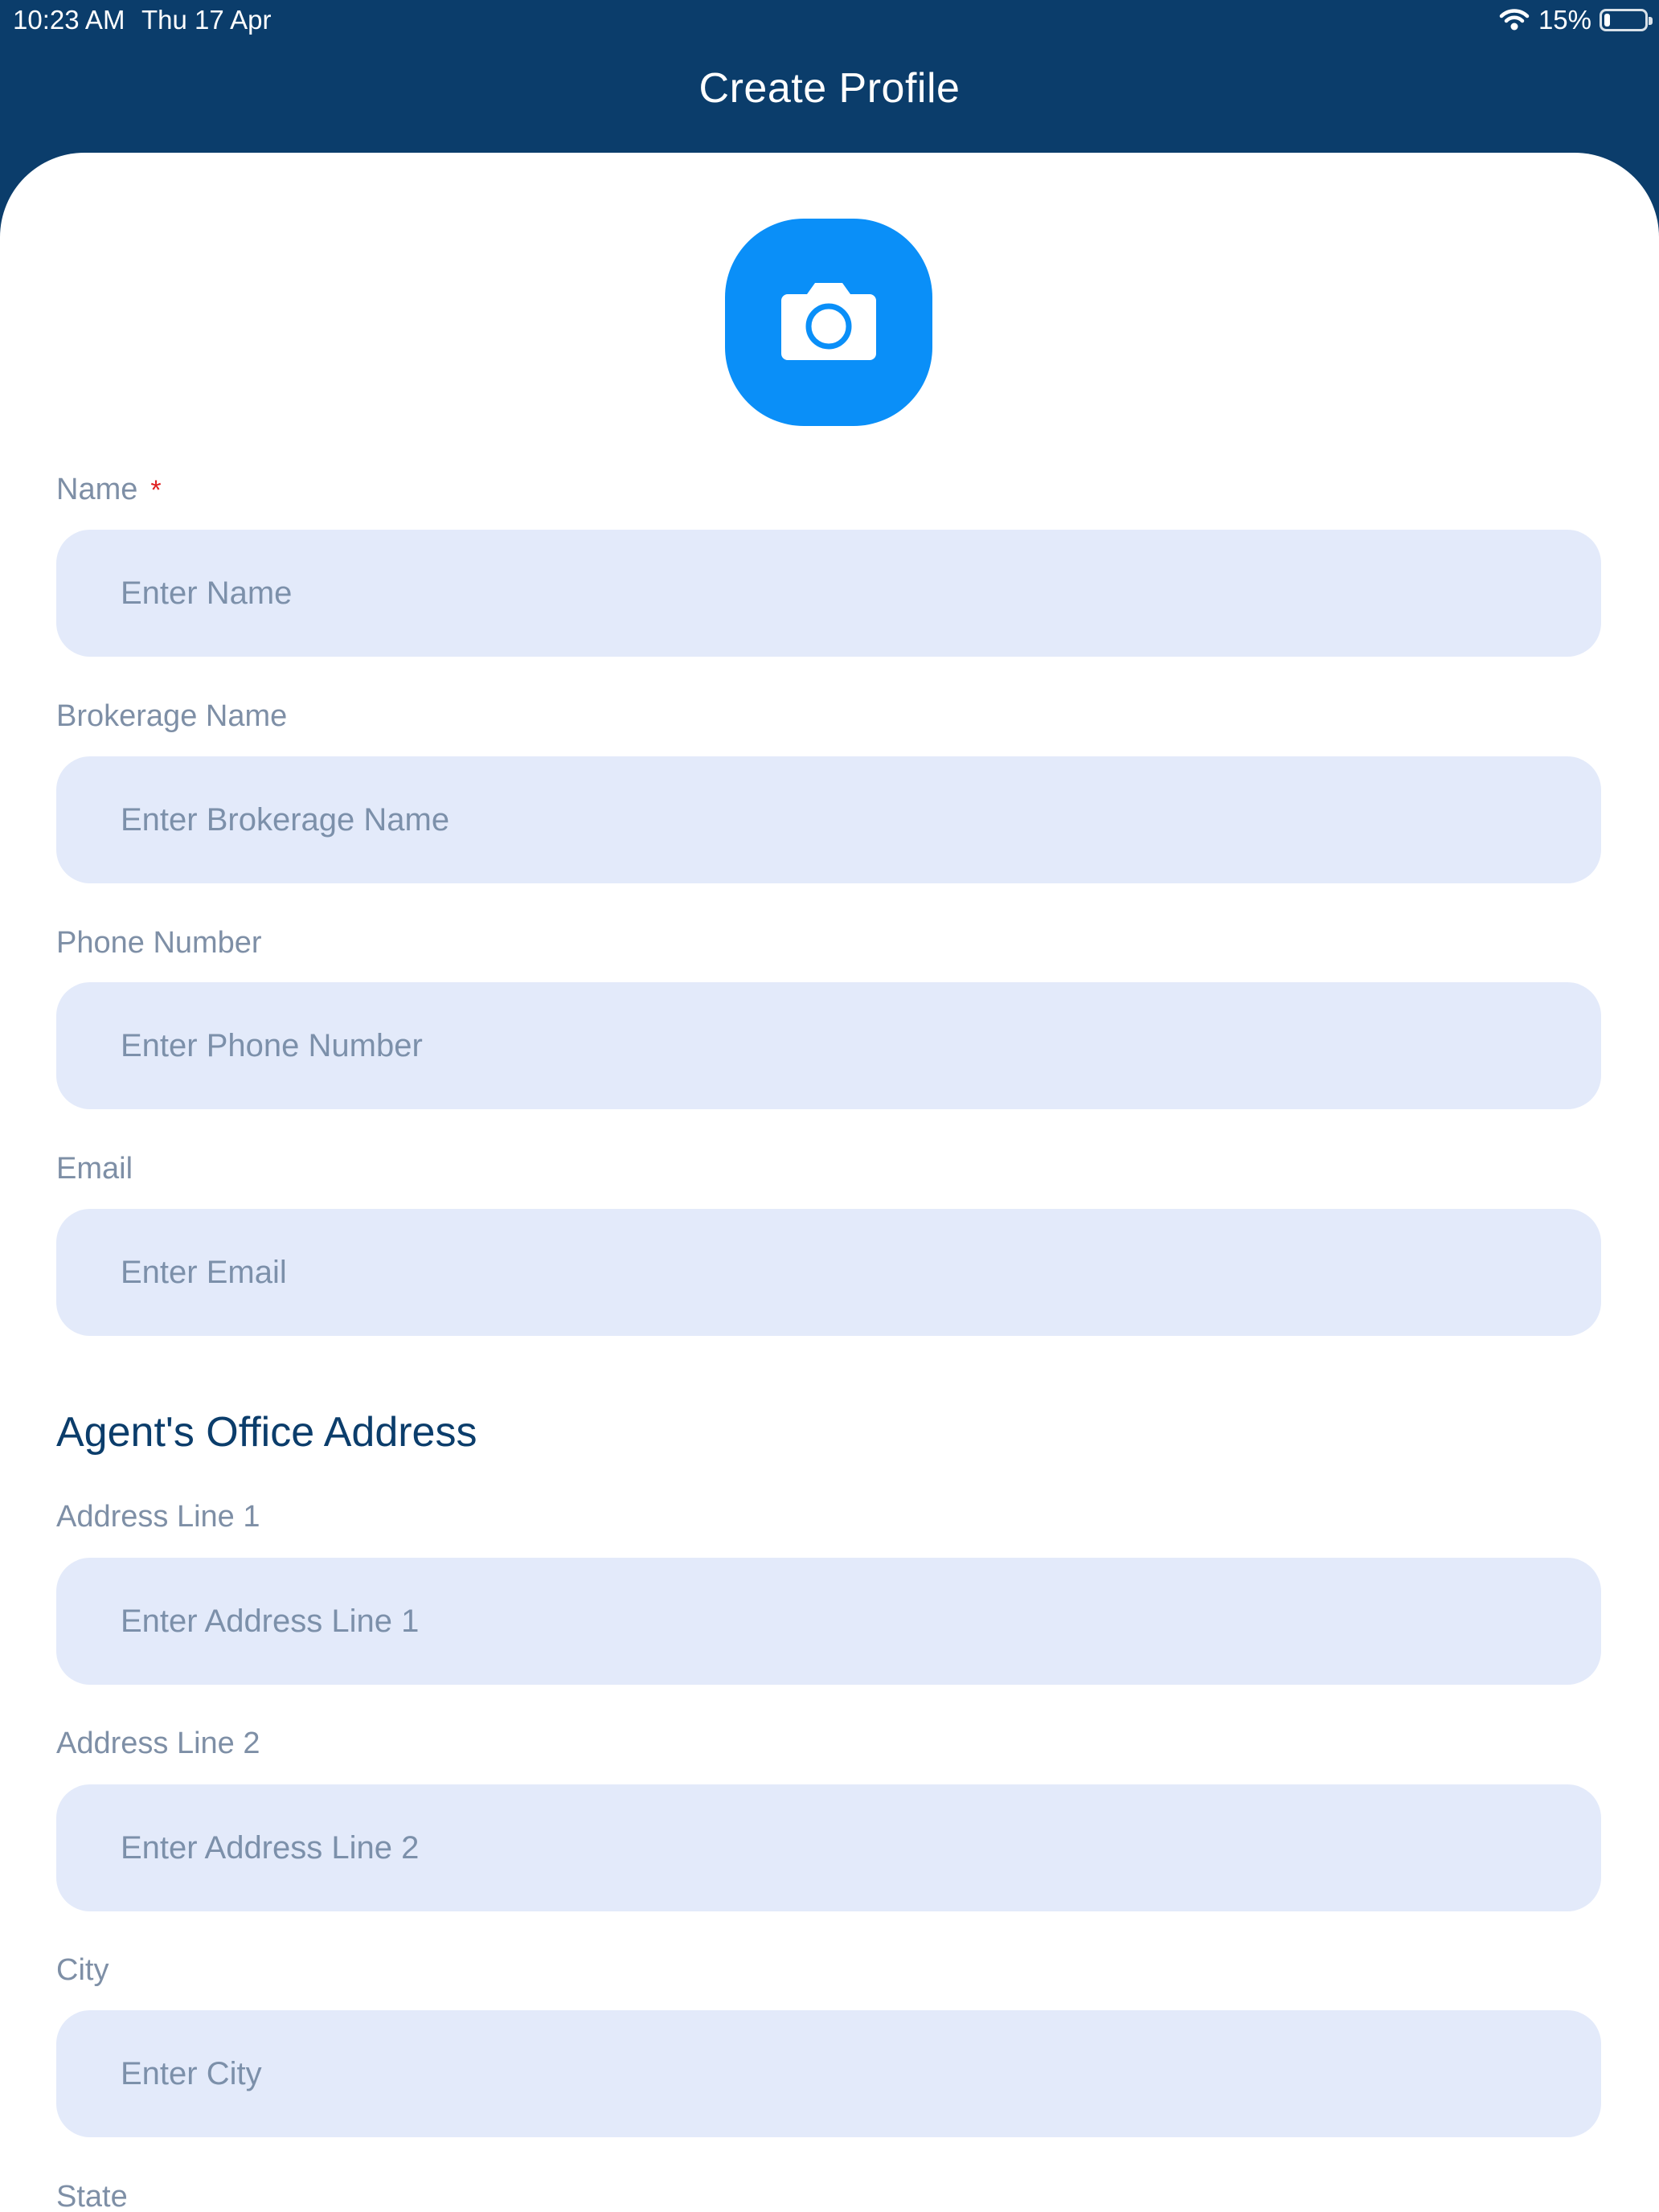  Describe the element at coordinates (828, 1272) in the screenshot. I see `email-input` at that location.